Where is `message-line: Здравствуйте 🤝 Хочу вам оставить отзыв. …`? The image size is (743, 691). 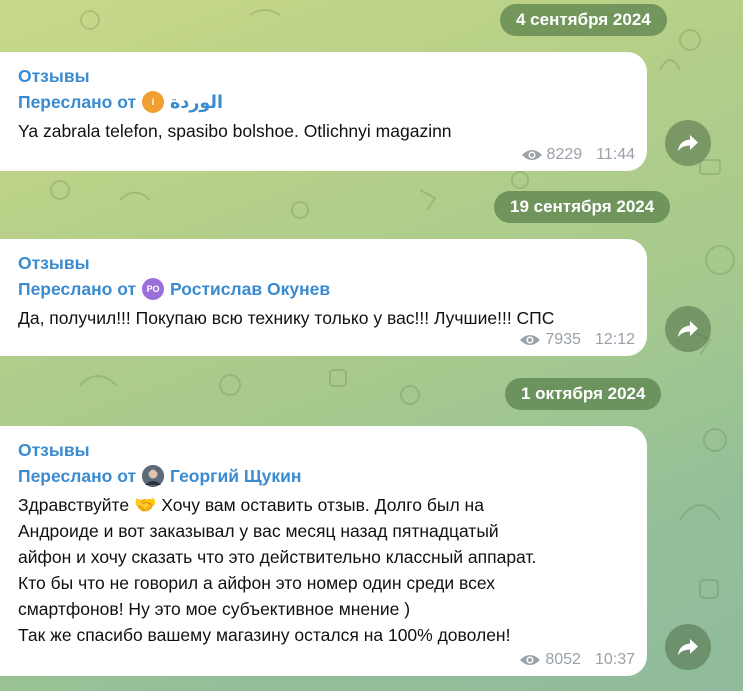 message-line: Здравствуйте 🤝 Хочу вам оставить отзыв. … is located at coordinates (326, 505).